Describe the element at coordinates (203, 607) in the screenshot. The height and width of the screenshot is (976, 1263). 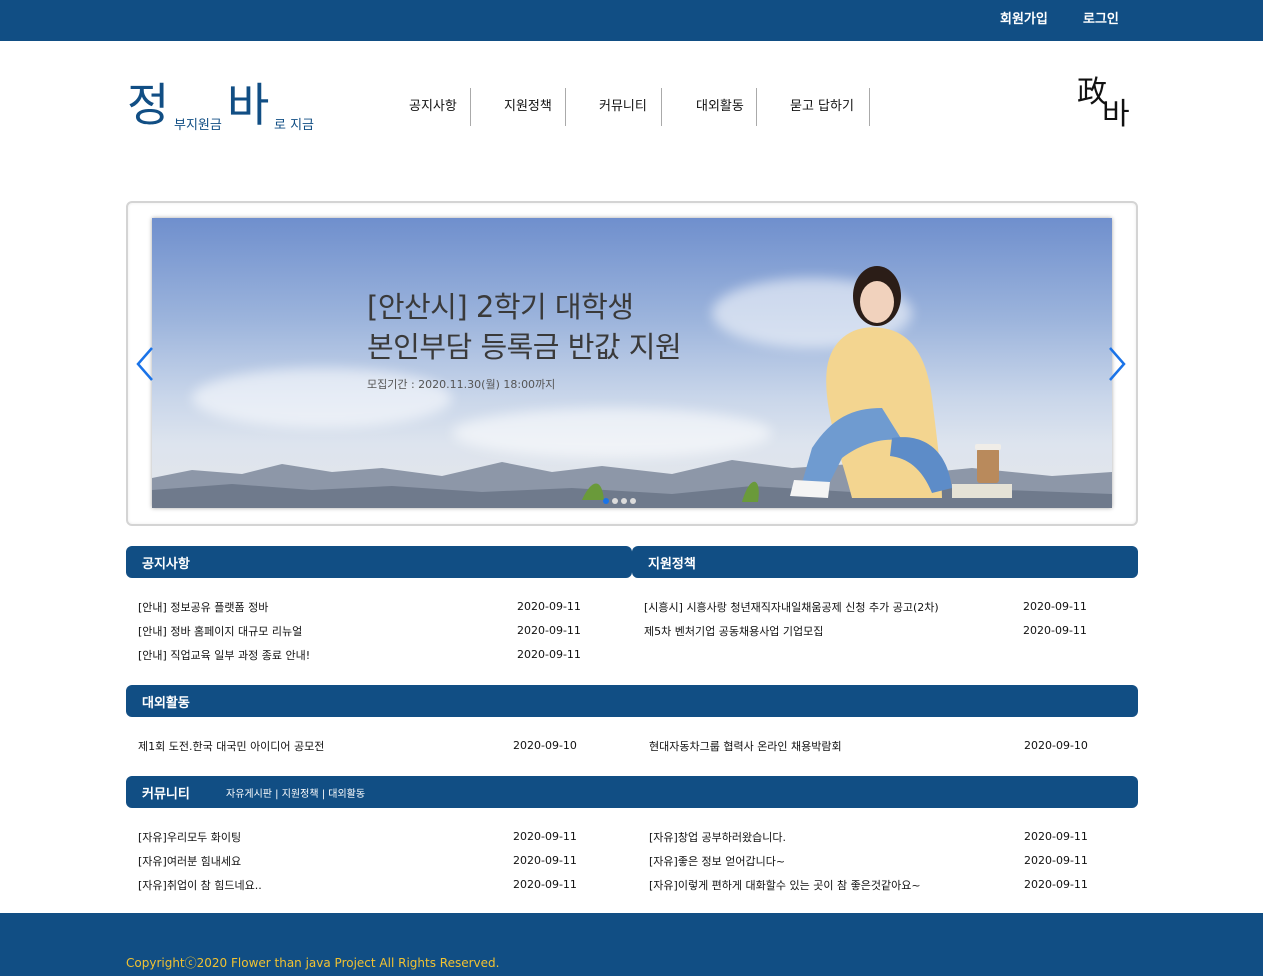
I see `notice-item: [안내] 정보공유 플랫폼 정바` at that location.